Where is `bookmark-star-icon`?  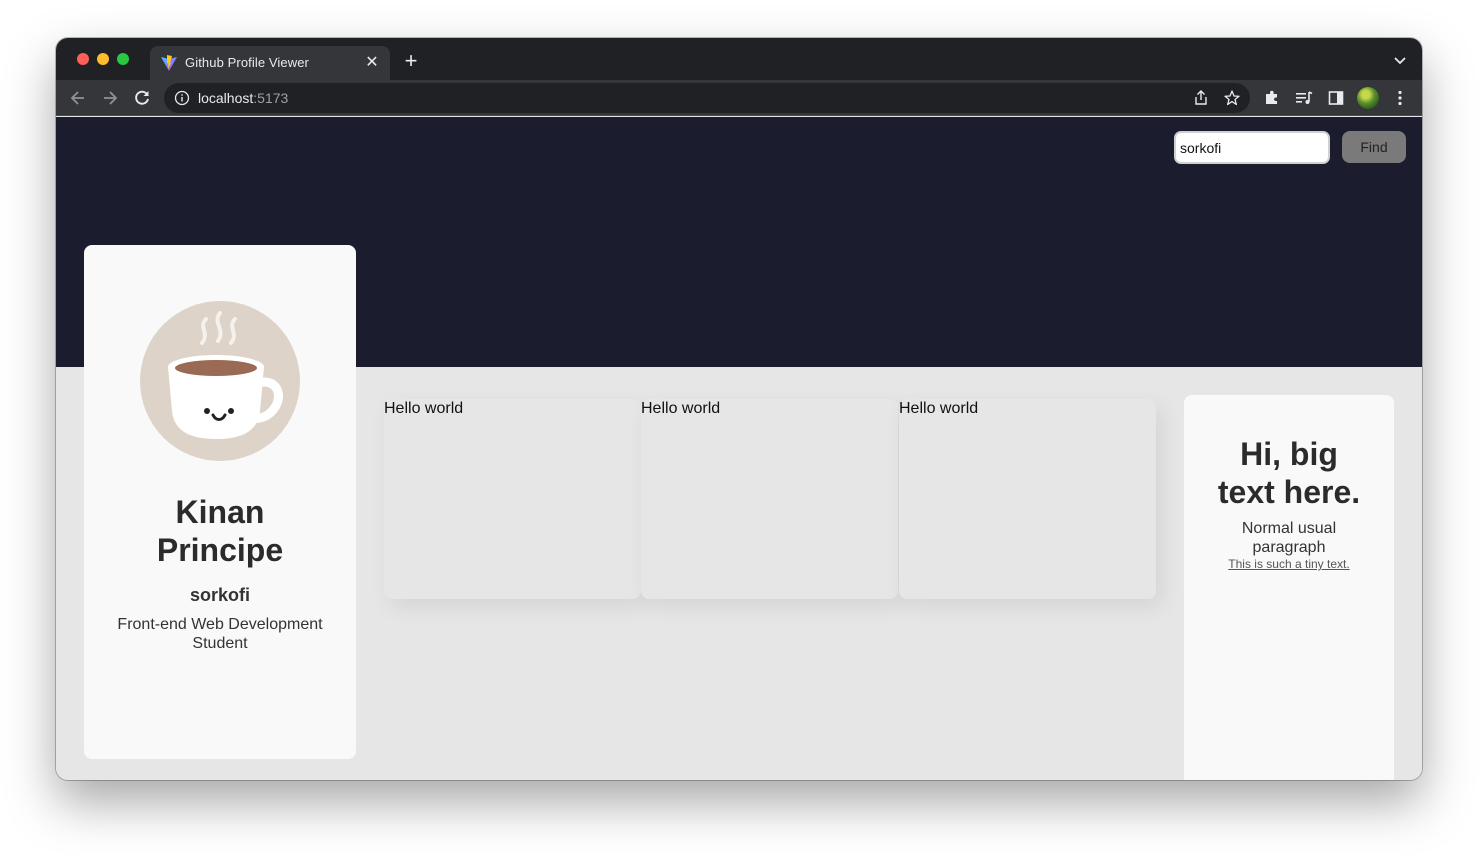 bookmark-star-icon is located at coordinates (1232, 98).